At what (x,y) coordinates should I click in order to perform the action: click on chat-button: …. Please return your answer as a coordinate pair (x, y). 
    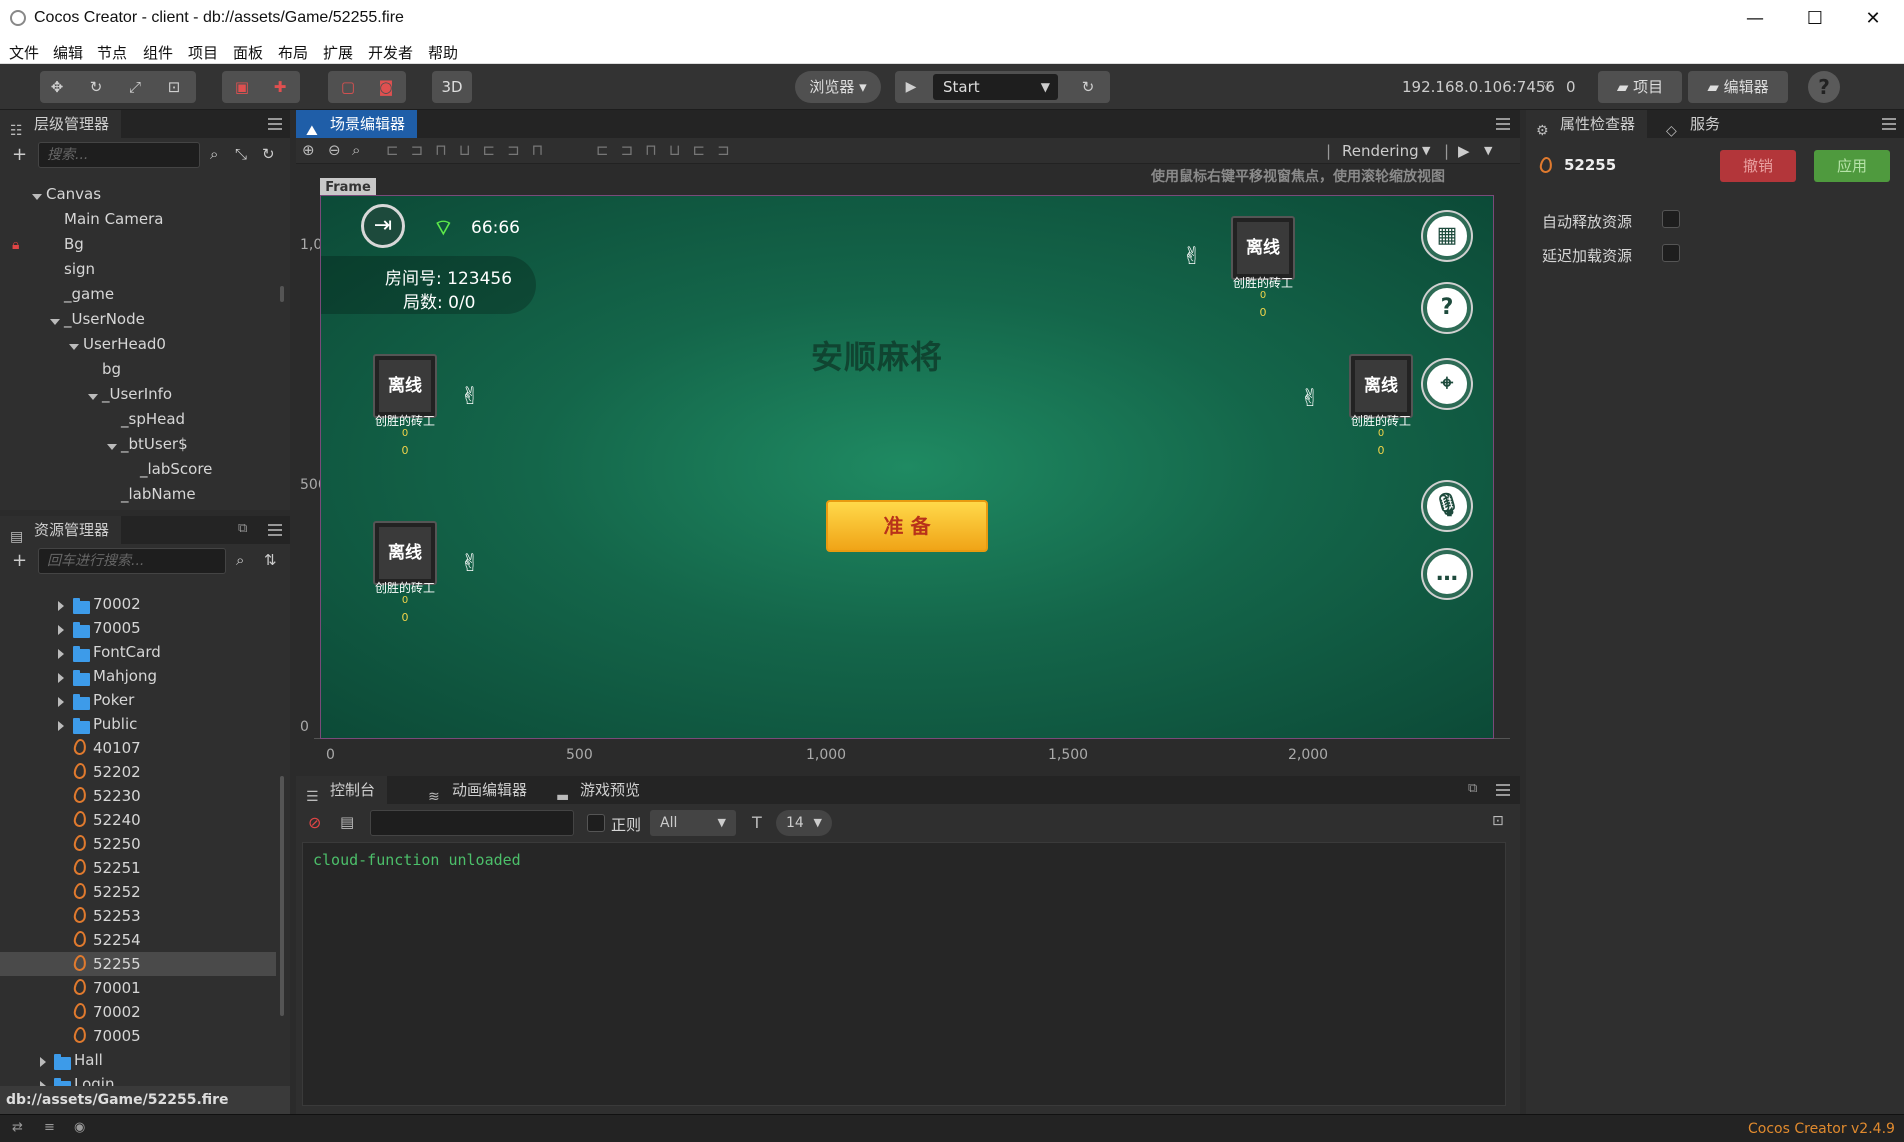
    Looking at the image, I should click on (1447, 574).